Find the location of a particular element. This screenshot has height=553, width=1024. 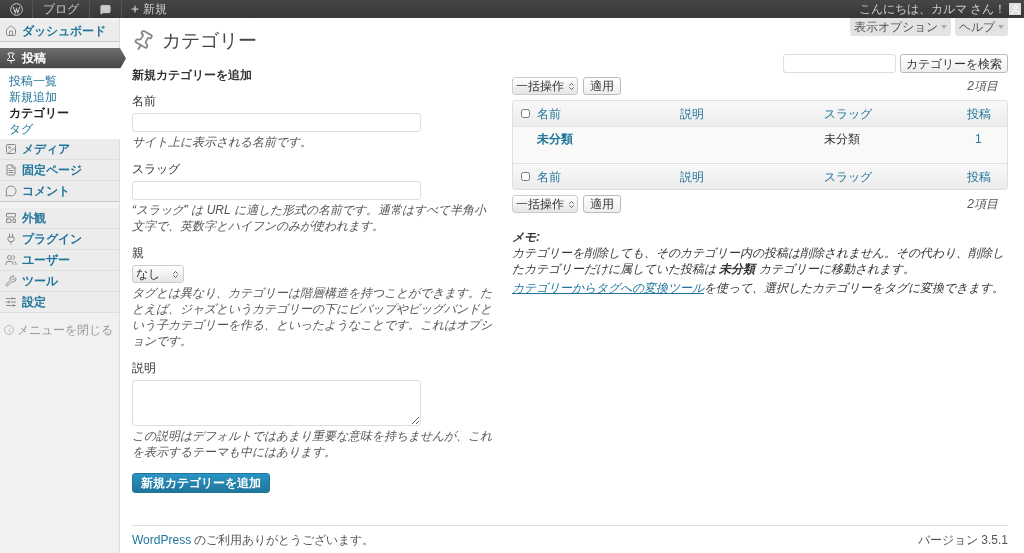

screen-meta-tab: ヘルプ is located at coordinates (981, 27).